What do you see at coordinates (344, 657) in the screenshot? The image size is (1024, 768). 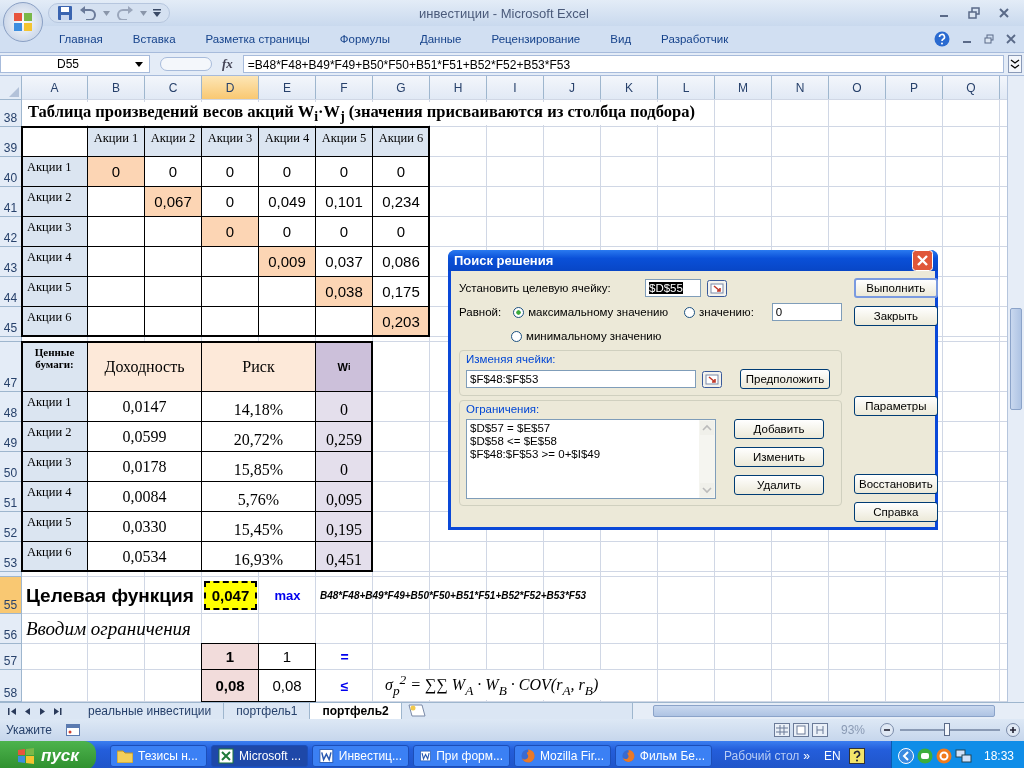 I see `sign-text: =` at bounding box center [344, 657].